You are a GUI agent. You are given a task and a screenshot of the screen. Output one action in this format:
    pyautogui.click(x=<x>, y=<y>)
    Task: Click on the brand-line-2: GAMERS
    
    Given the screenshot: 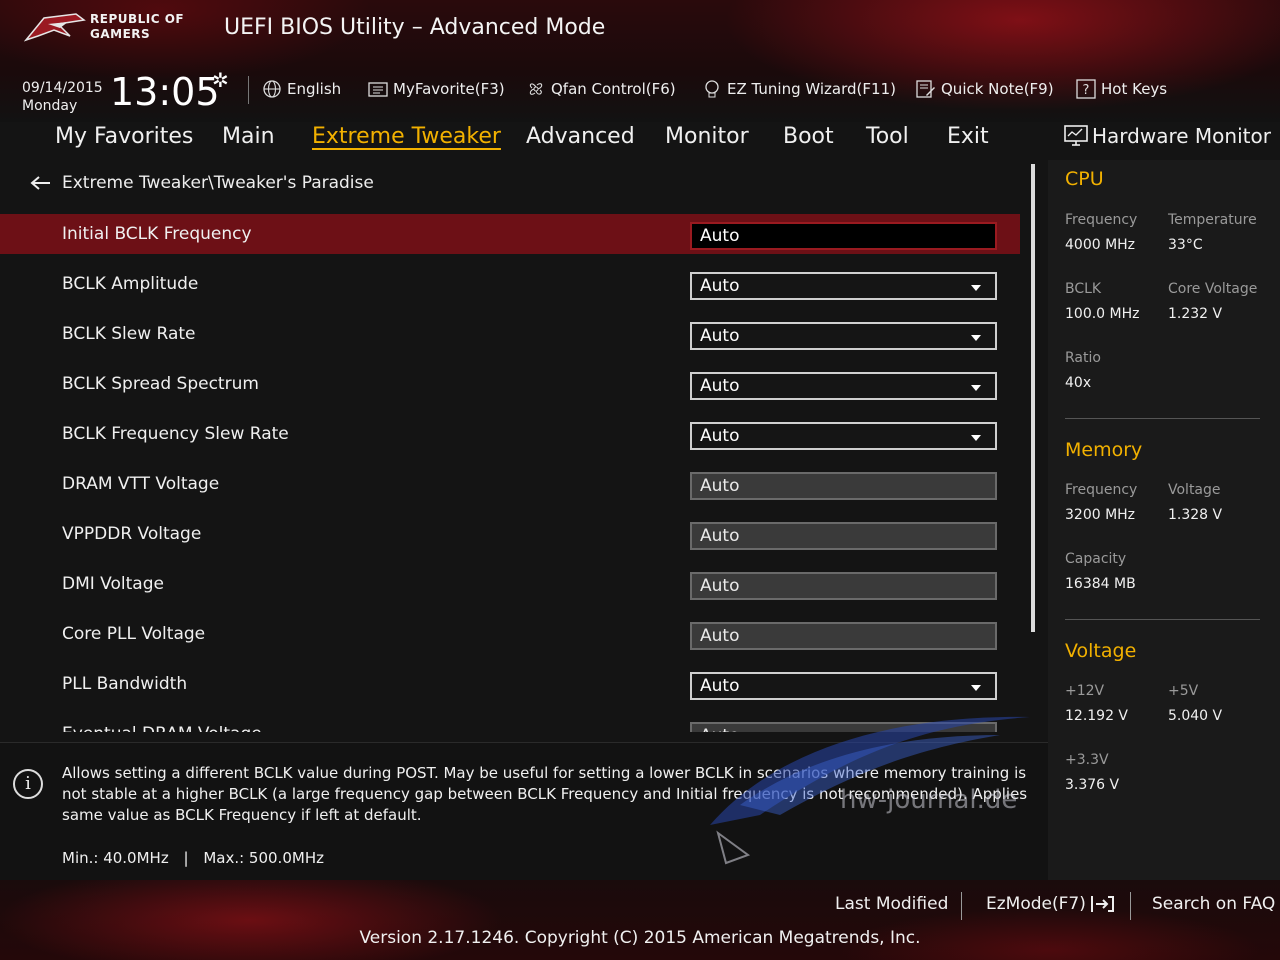 What is the action you would take?
    pyautogui.click(x=120, y=34)
    